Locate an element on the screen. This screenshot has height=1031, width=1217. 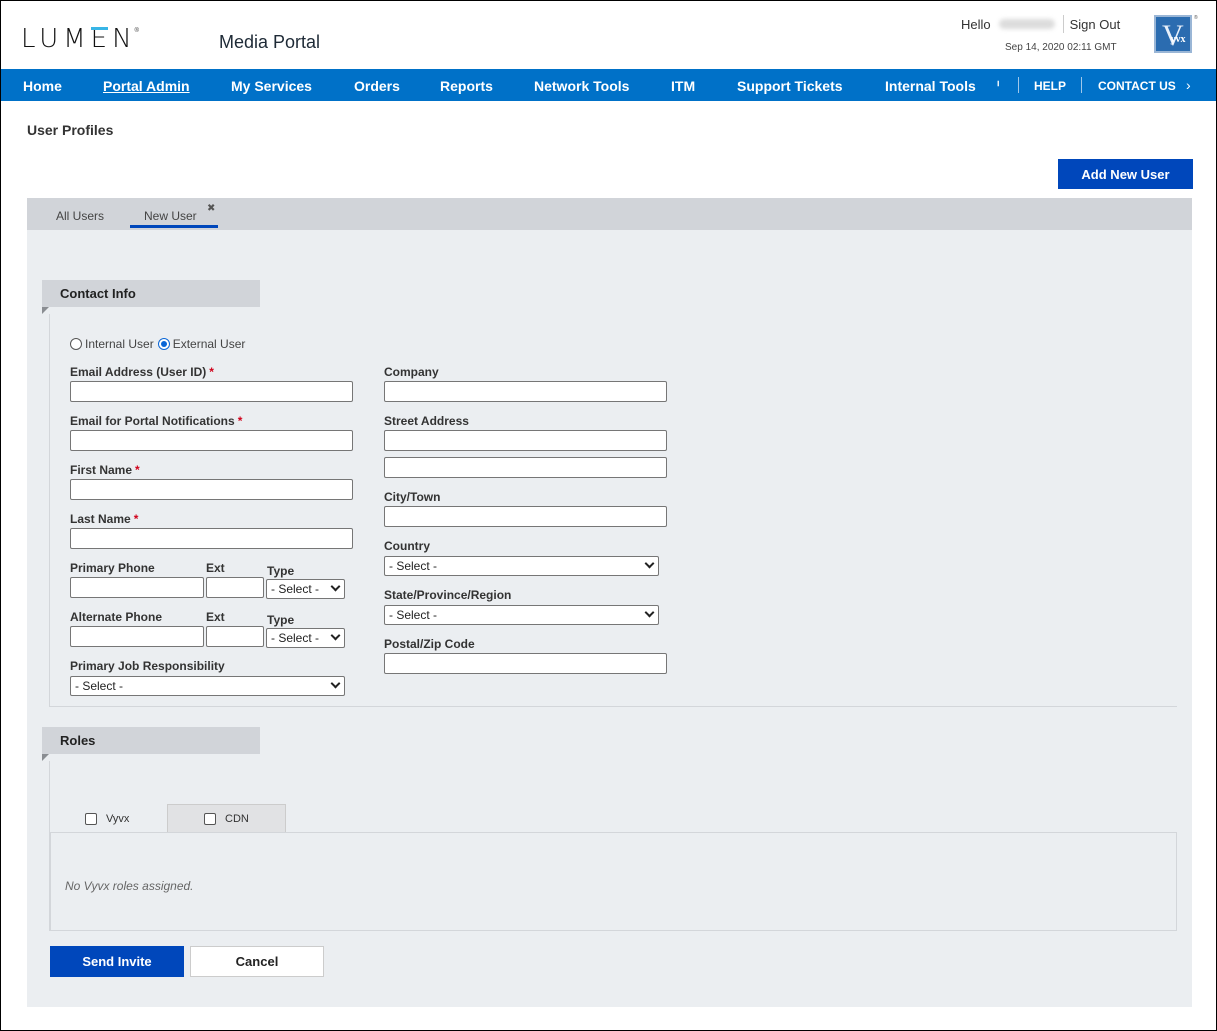
primary-phone-label: Primary Phone is located at coordinates (112, 568).